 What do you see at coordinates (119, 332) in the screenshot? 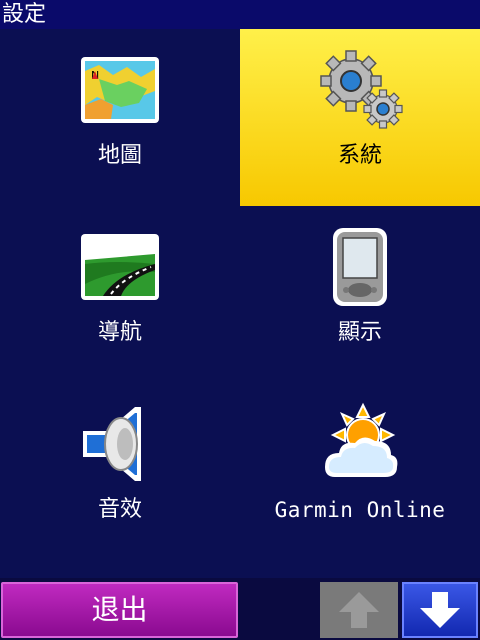
I see `tile-label: 導航` at bounding box center [119, 332].